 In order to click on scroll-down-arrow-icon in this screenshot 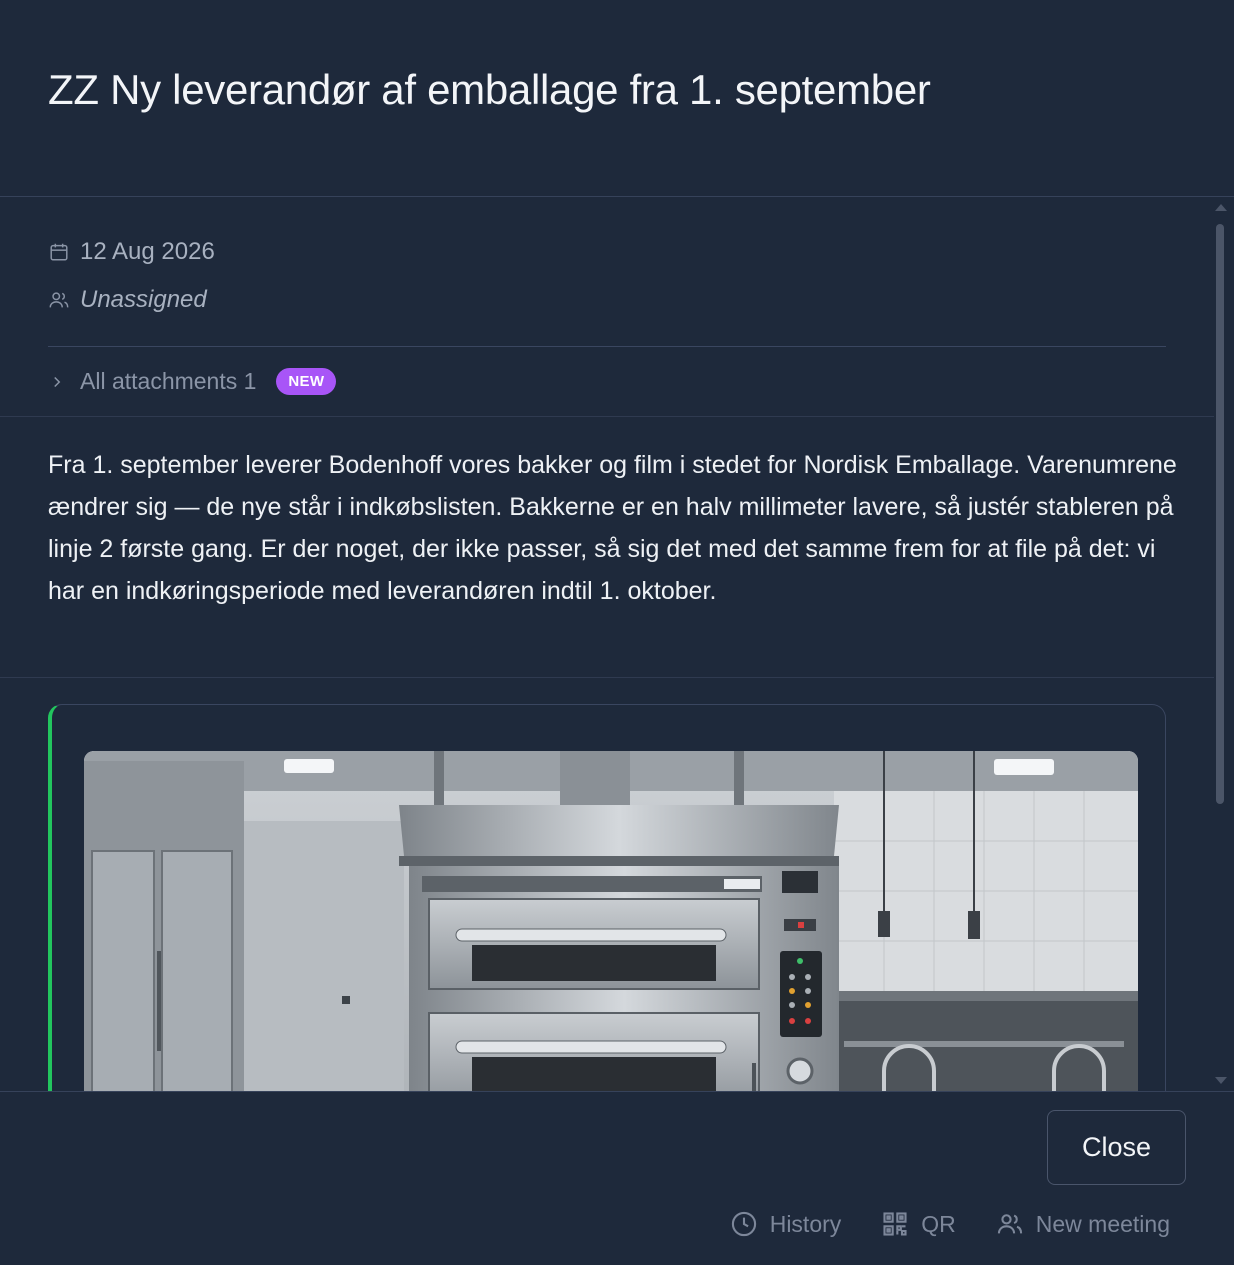, I will do `click(1221, 1080)`.